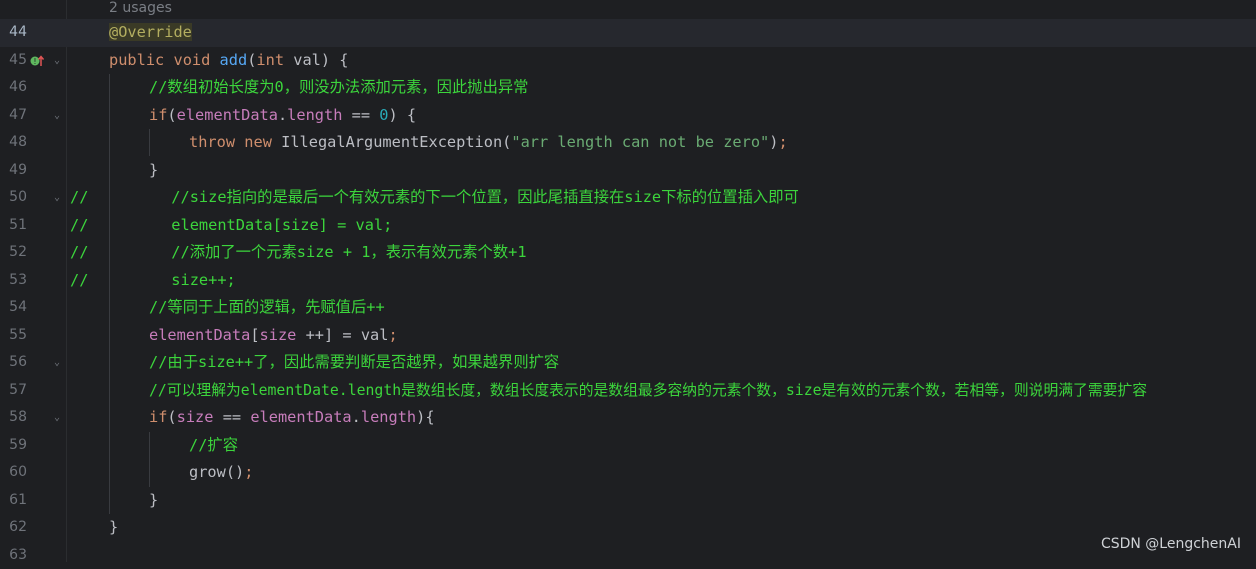  What do you see at coordinates (628, 418) in the screenshot?
I see `code-line-58: 58 ⌄ if(size == elementData.length){` at bounding box center [628, 418].